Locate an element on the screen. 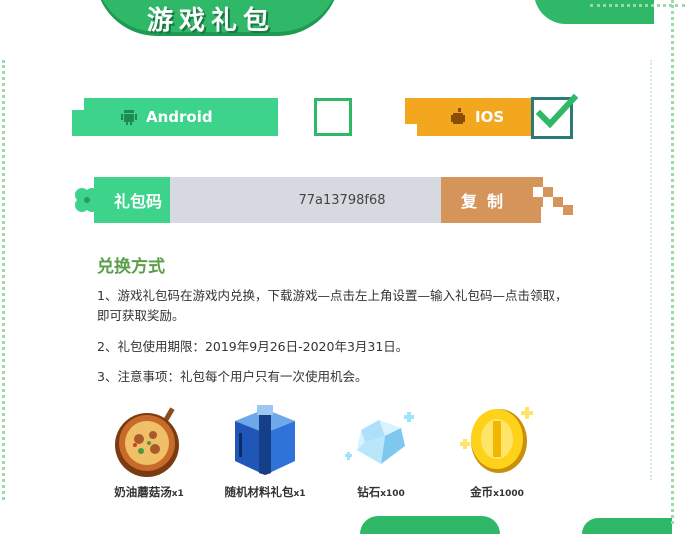  page-title: 游戏礼包 is located at coordinates (211, 21).